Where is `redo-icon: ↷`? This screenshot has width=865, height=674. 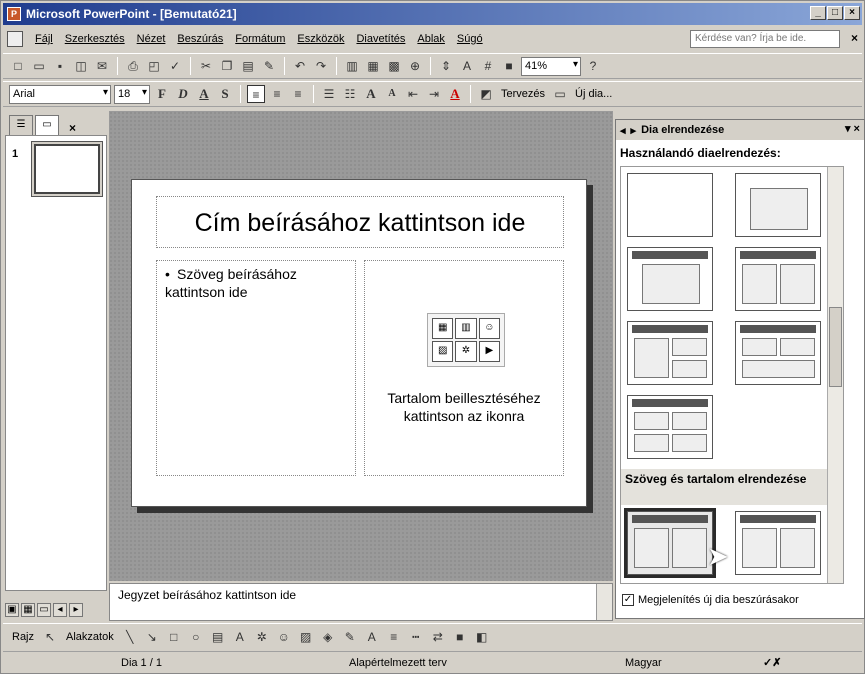
redo-icon: ↷ is located at coordinates (321, 66).